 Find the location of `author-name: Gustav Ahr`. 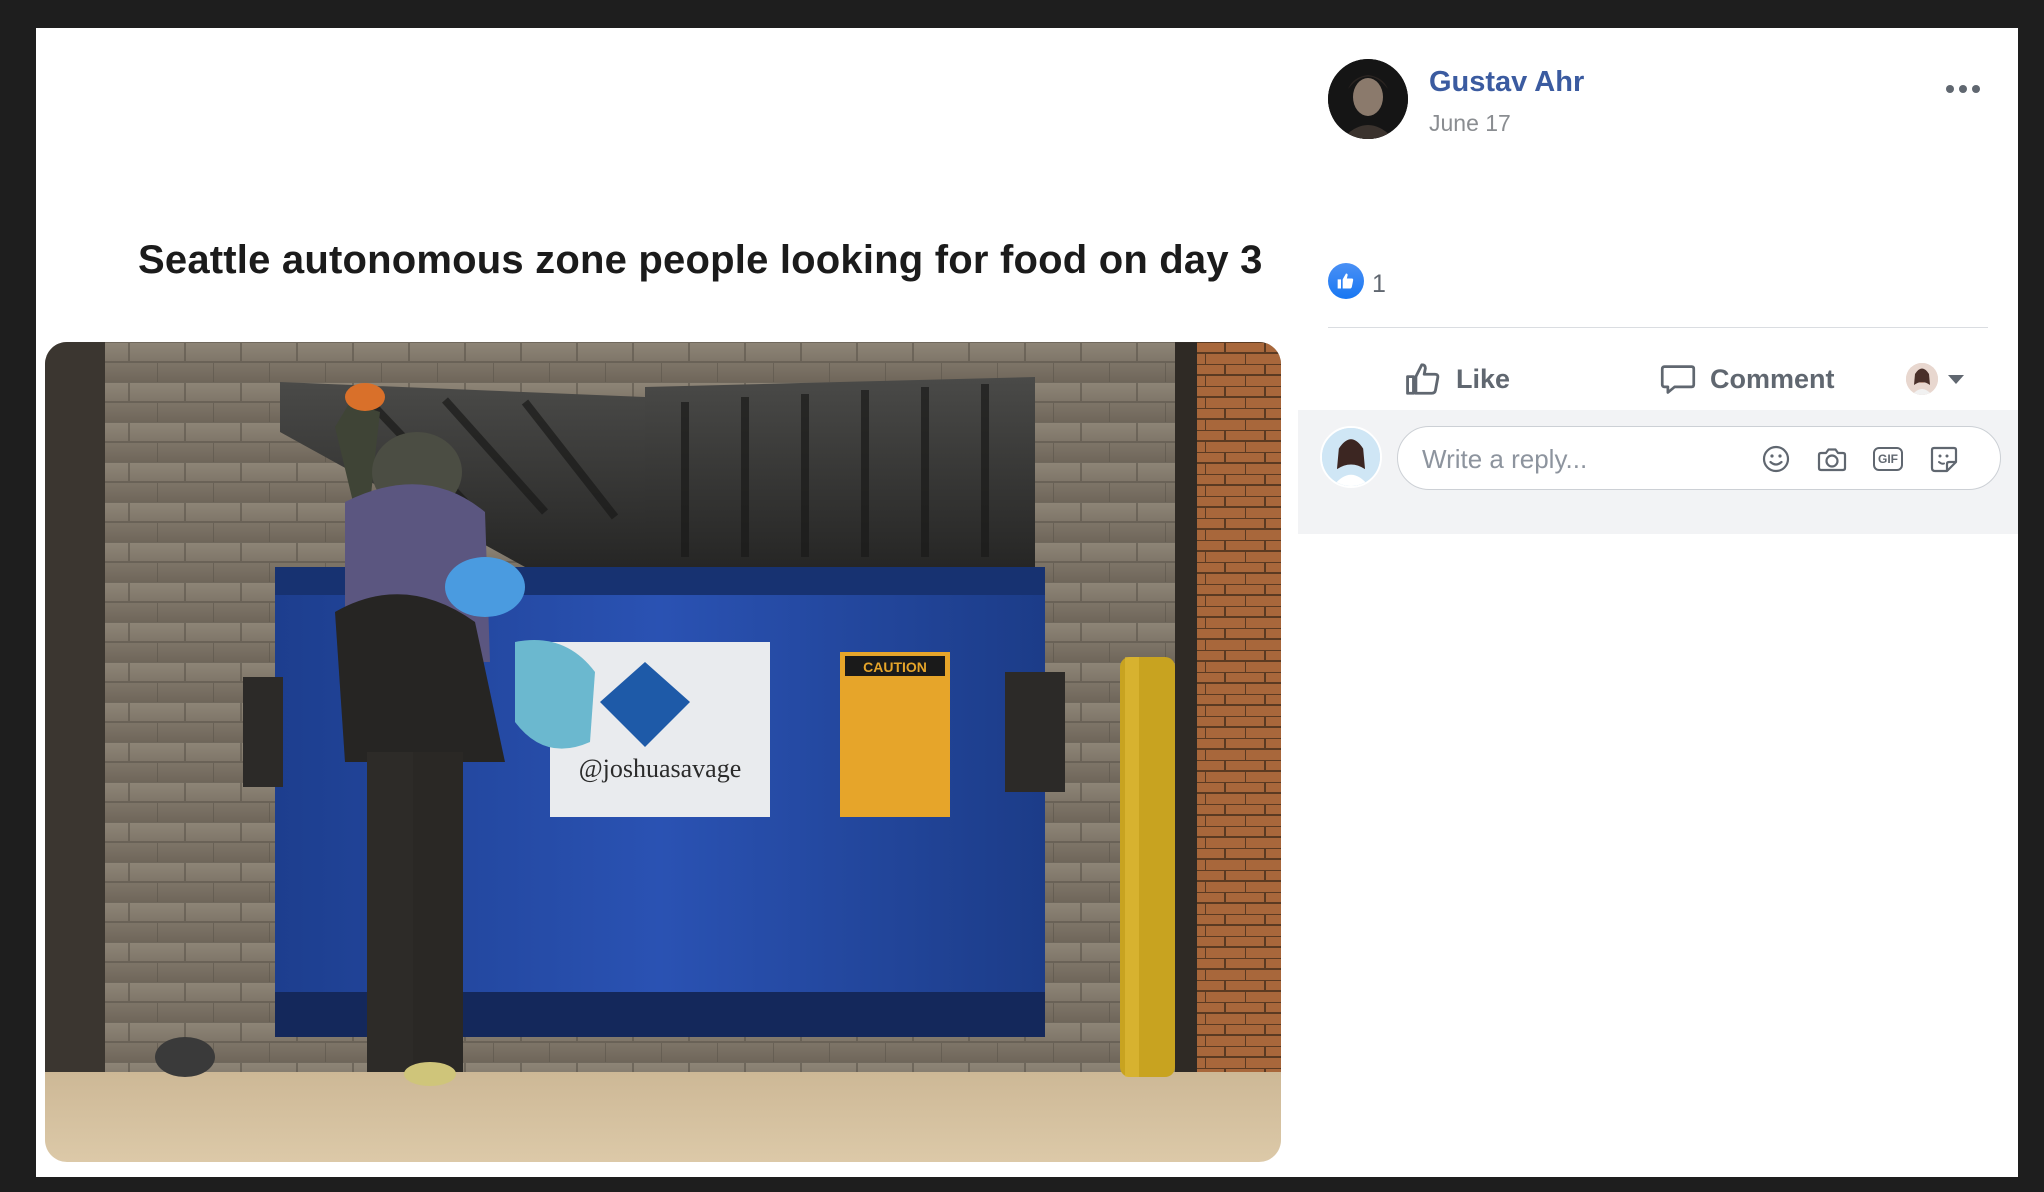

author-name: Gustav Ahr is located at coordinates (1506, 82).